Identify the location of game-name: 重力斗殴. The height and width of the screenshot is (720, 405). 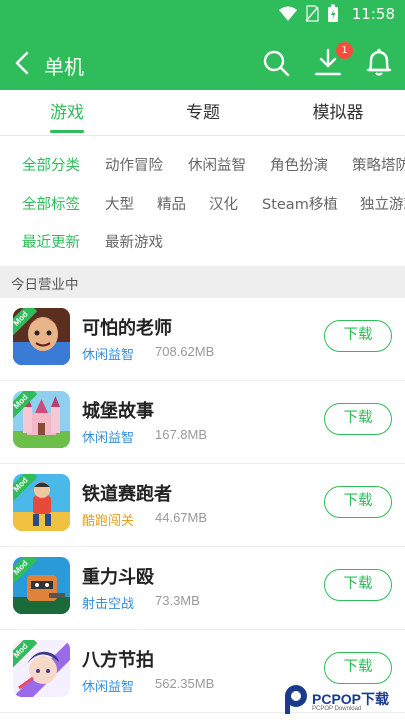
(118, 577).